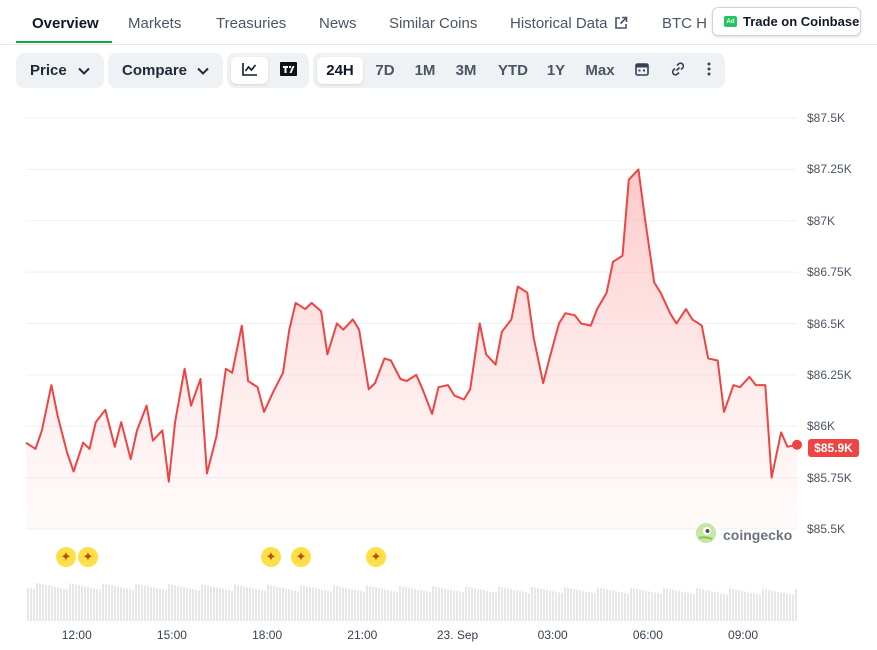 The image size is (877, 650). Describe the element at coordinates (457, 635) in the screenshot. I see `x-axis-label: 23. Sep` at that location.